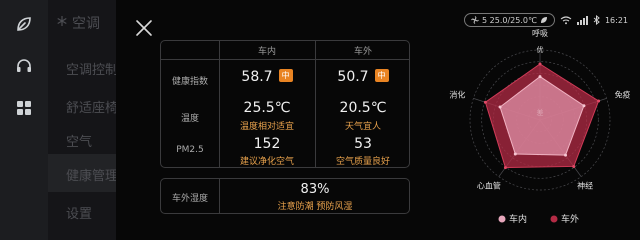  Describe the element at coordinates (381, 75) in the screenshot. I see `health-badge-exterior: 中` at that location.